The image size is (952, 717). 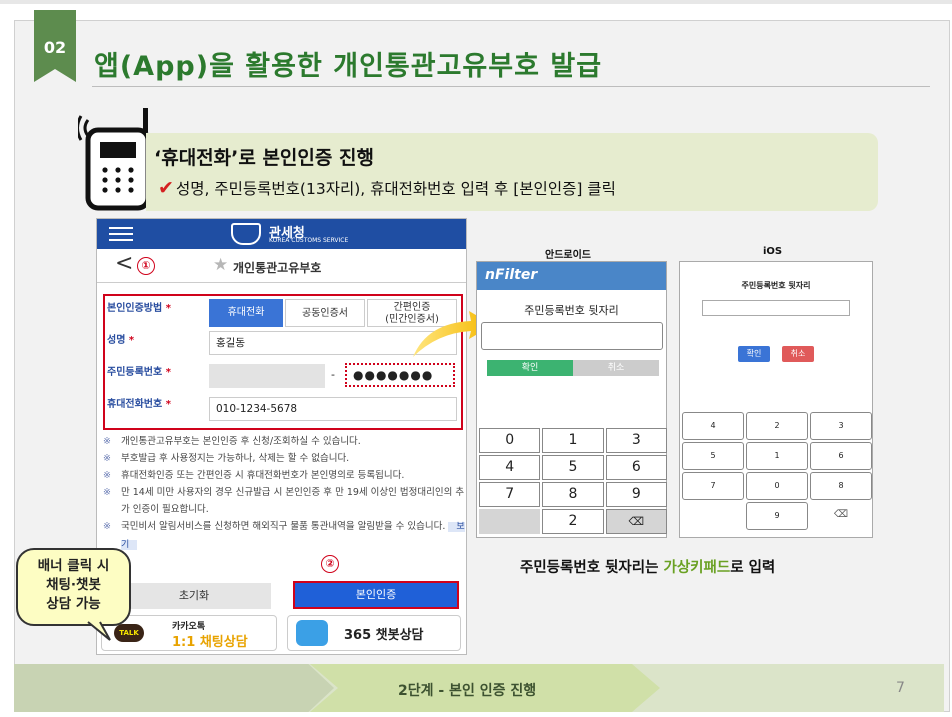 I want to click on rrn-back-input: ●●●●●●●, so click(x=400, y=375).